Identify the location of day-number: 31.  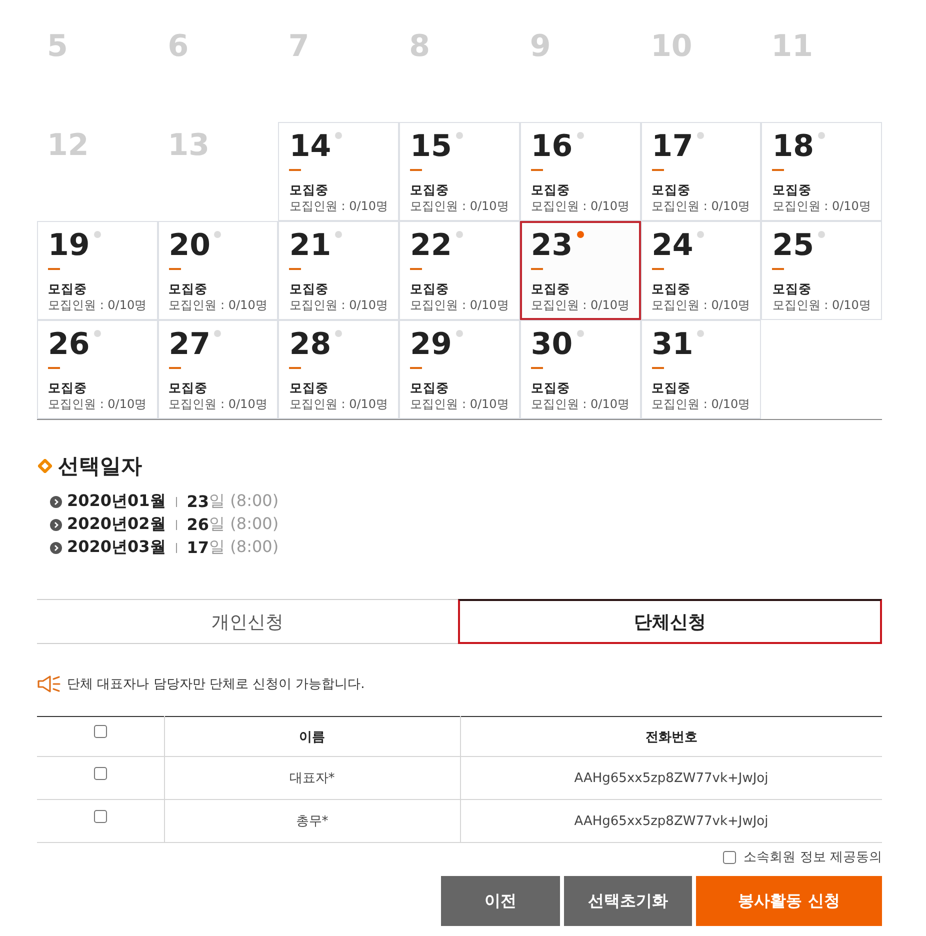
(673, 345).